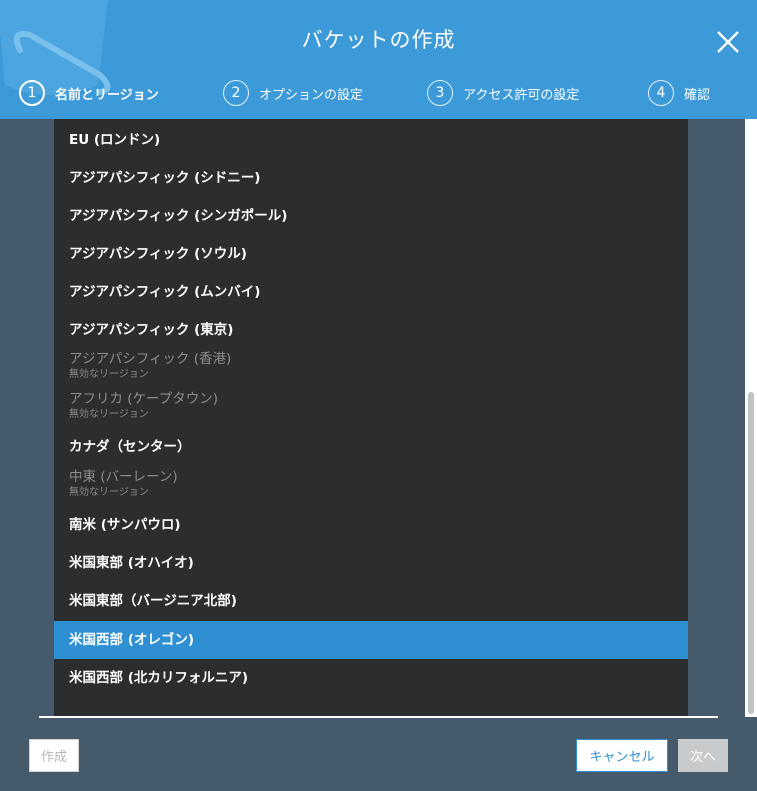  Describe the element at coordinates (440, 93) in the screenshot. I see `step-number: 3` at that location.